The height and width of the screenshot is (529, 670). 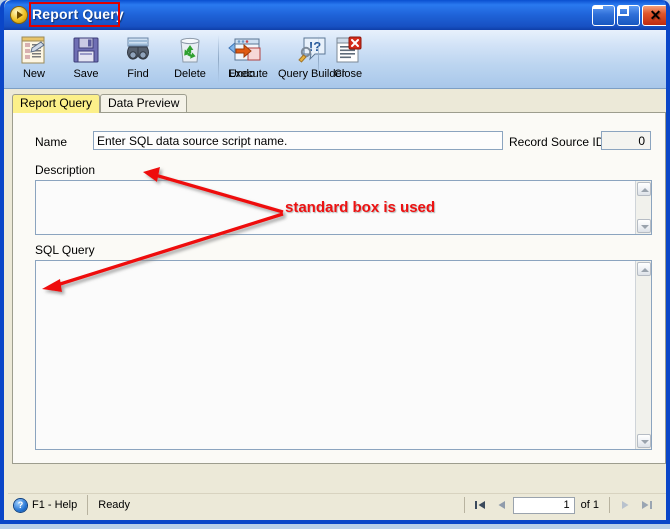 What do you see at coordinates (56, 103) in the screenshot?
I see `tab-report-query: Report Query` at bounding box center [56, 103].